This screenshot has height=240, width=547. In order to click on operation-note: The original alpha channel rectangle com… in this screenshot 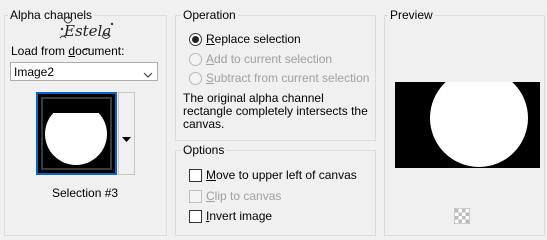, I will do `click(275, 111)`.